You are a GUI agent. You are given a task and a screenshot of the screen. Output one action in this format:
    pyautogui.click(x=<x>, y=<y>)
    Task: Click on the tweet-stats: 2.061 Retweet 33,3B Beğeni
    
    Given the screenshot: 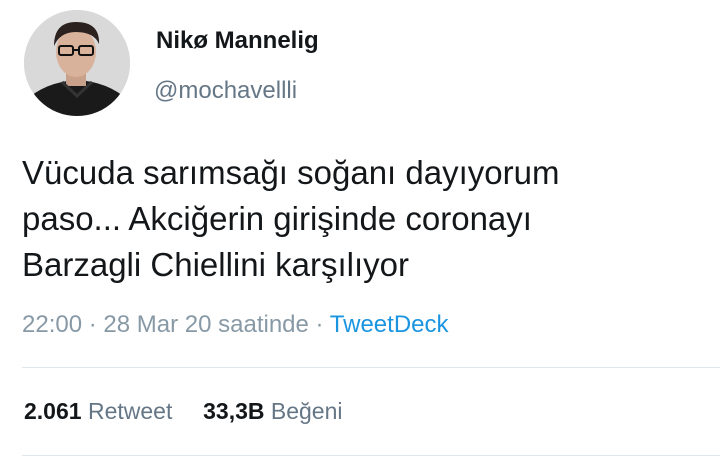 What is the action you would take?
    pyautogui.click(x=183, y=411)
    